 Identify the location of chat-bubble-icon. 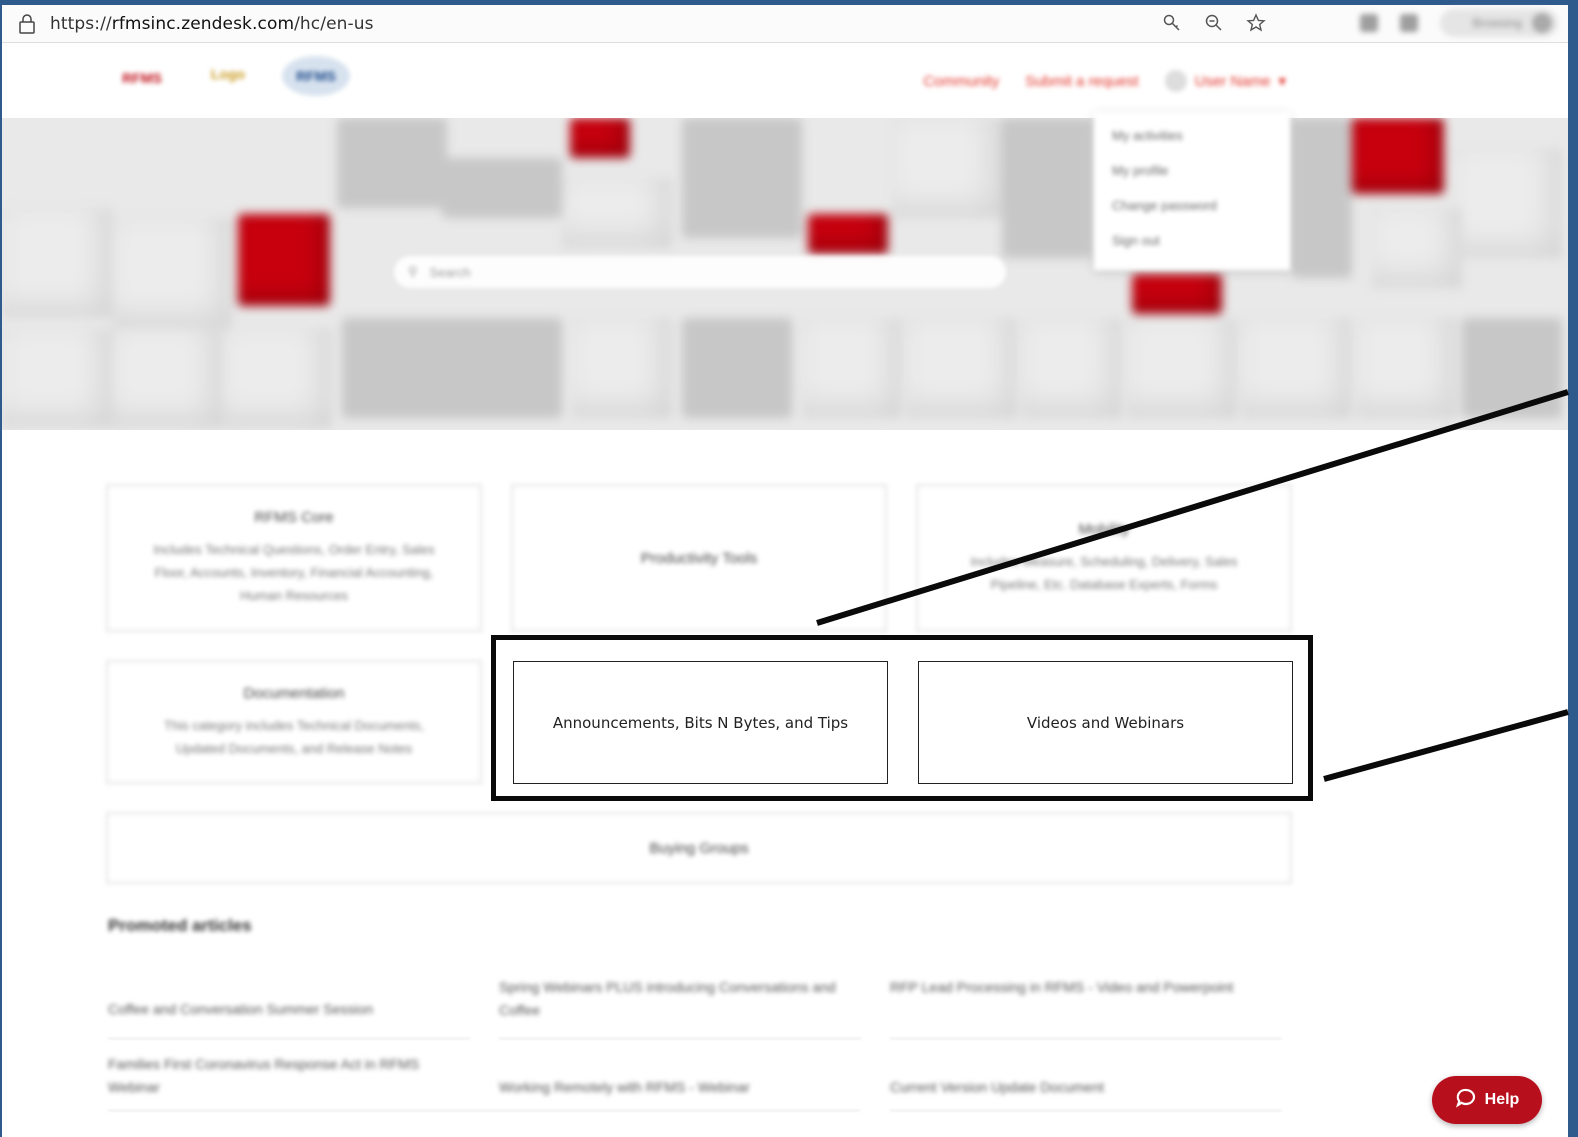
(1466, 1100).